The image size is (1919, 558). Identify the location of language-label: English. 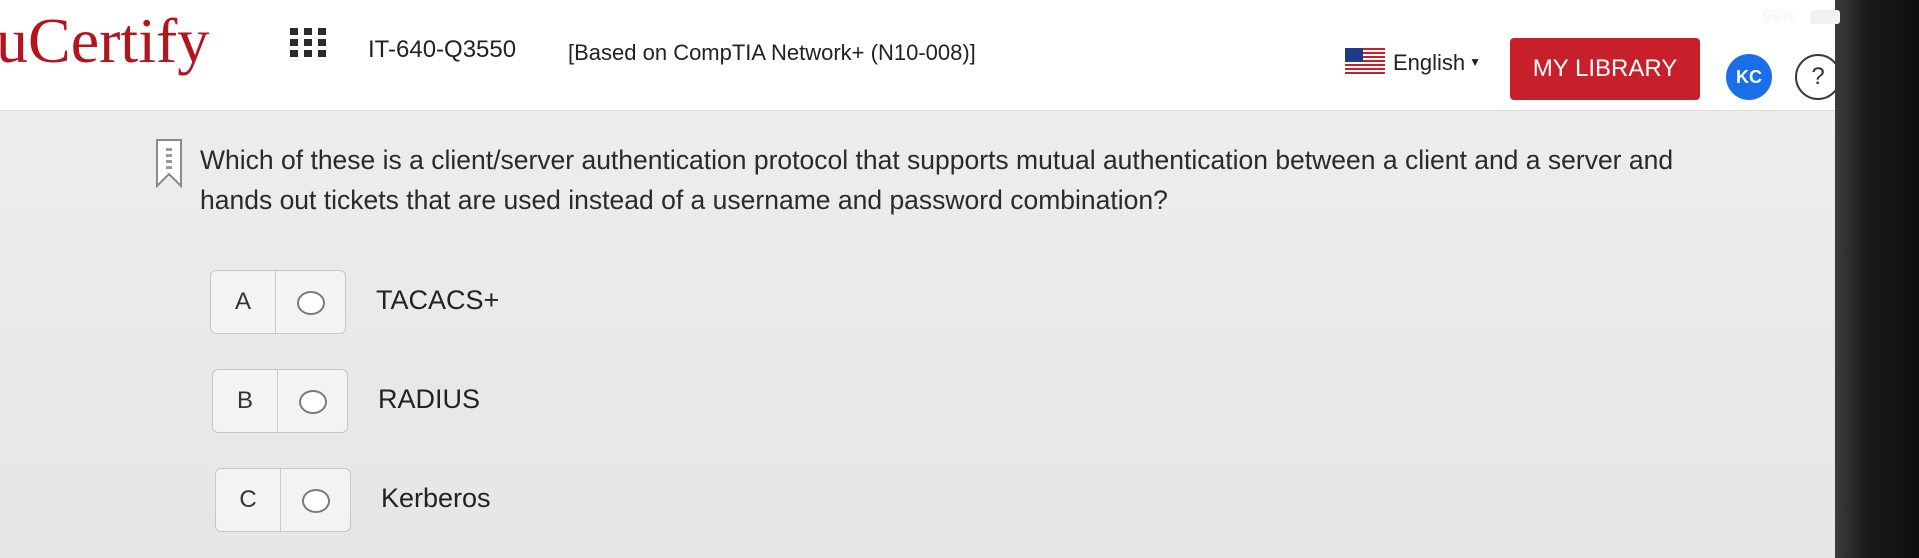
(1429, 62).